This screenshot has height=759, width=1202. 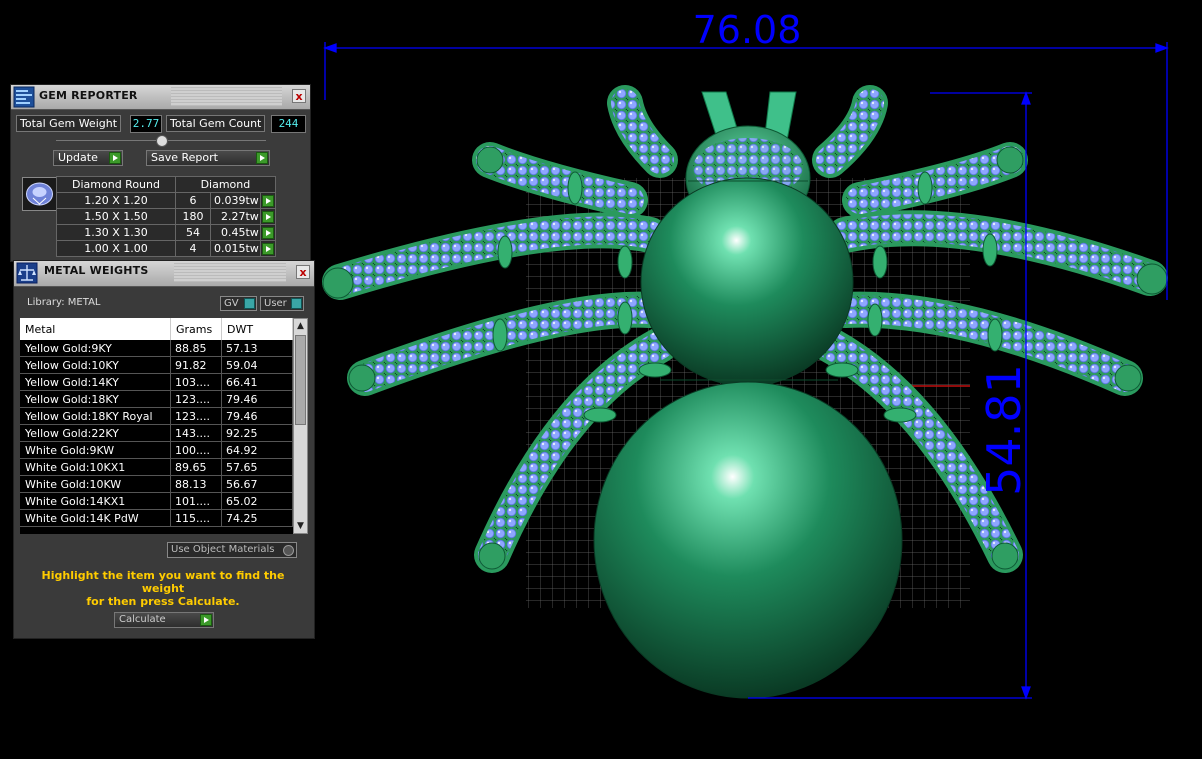 I want to click on gem-shape-thumbnail, so click(x=39, y=194).